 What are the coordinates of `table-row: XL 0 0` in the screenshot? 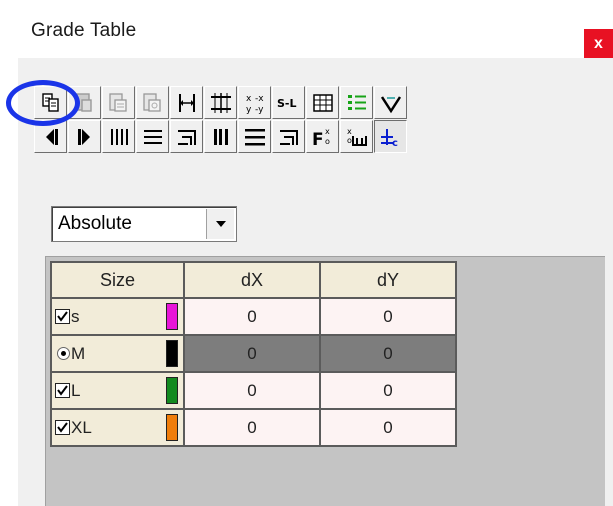 It's located at (253, 427).